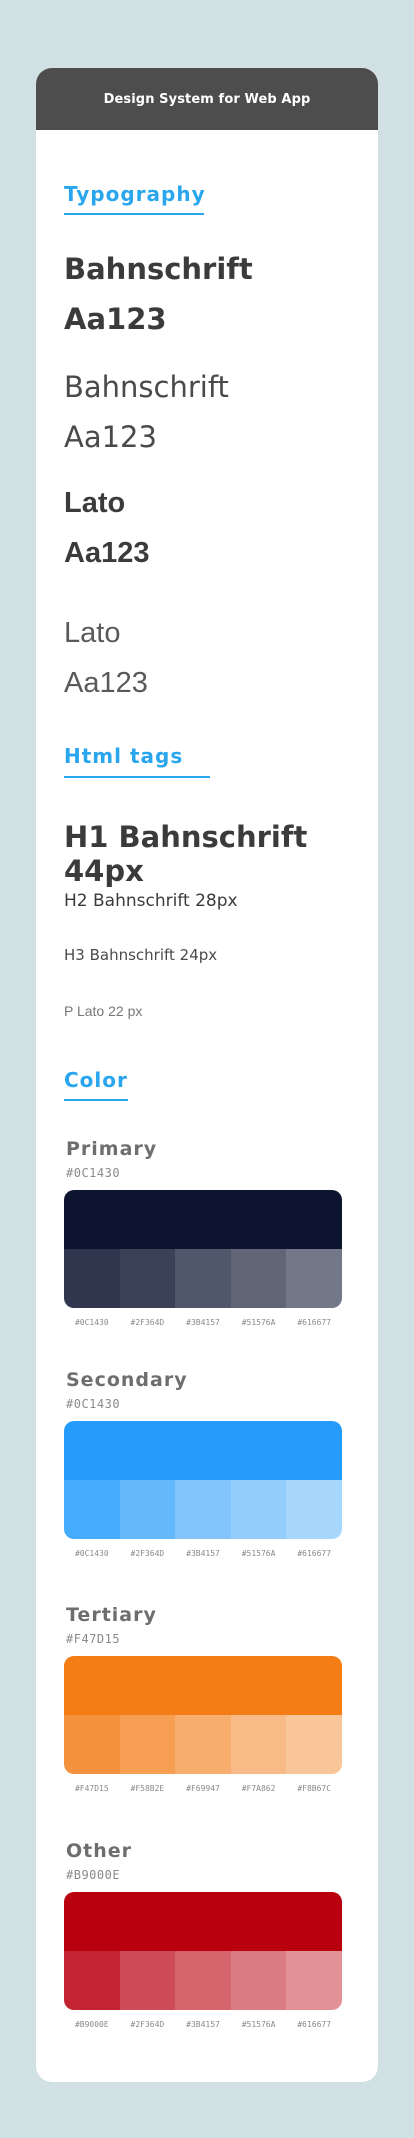 This screenshot has width=414, height=2138. I want to click on typography-heading: Typography, so click(135, 194).